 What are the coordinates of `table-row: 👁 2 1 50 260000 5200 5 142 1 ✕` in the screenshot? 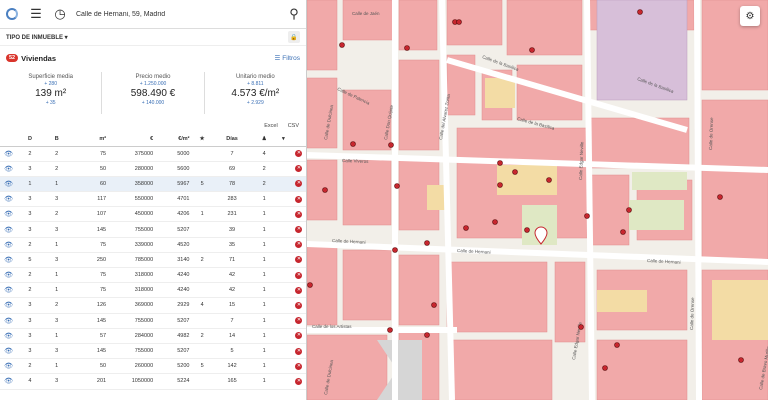 It's located at (153, 366).